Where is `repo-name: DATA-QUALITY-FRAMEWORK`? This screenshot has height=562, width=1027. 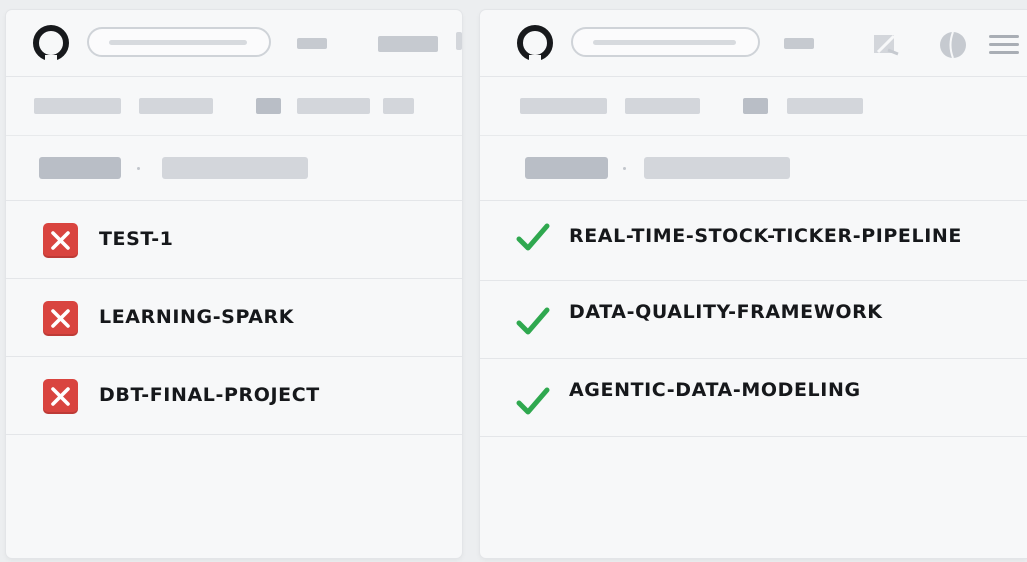 repo-name: DATA-QUALITY-FRAMEWORK is located at coordinates (726, 312).